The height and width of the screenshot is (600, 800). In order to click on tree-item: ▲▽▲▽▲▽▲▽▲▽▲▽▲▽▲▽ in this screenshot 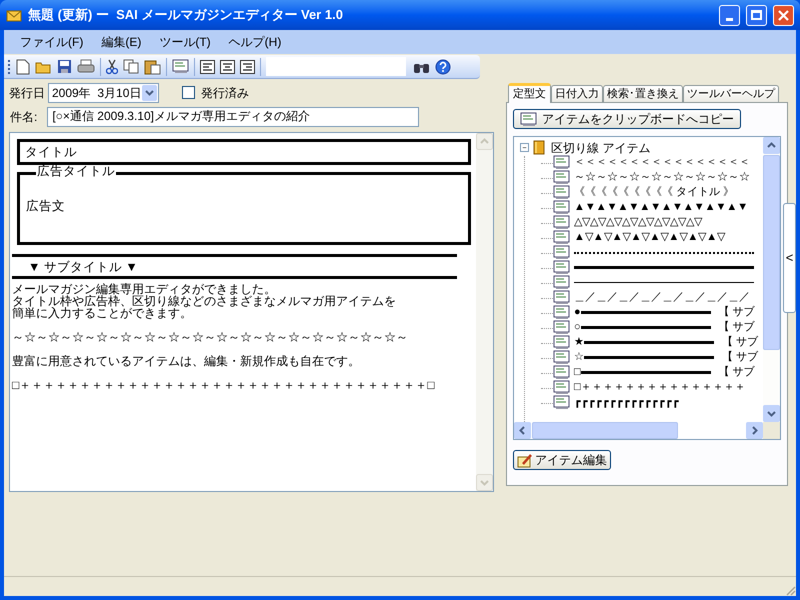, I will do `click(650, 237)`.